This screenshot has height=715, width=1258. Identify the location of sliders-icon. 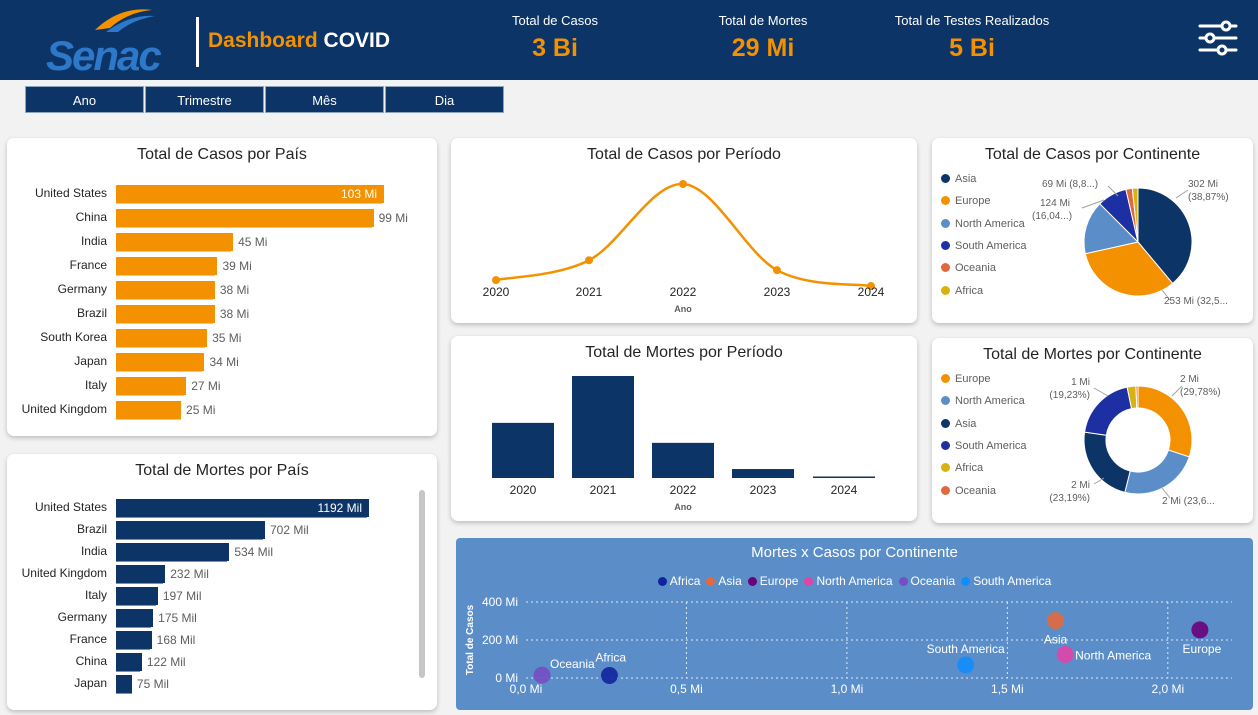
(1218, 38).